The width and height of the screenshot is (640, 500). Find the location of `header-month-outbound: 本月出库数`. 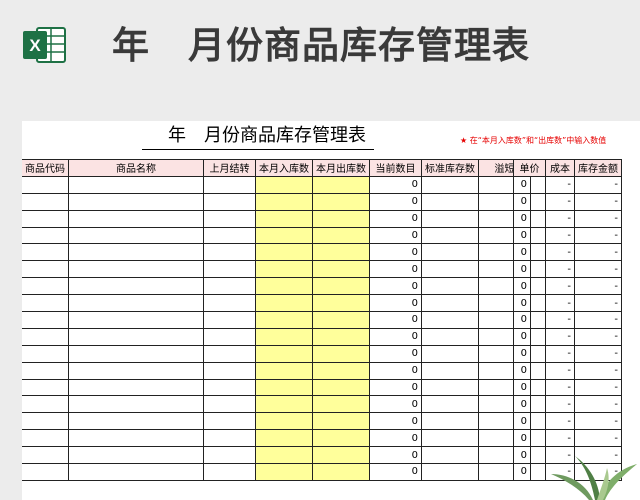

header-month-outbound: 本月出库数 is located at coordinates (341, 168).